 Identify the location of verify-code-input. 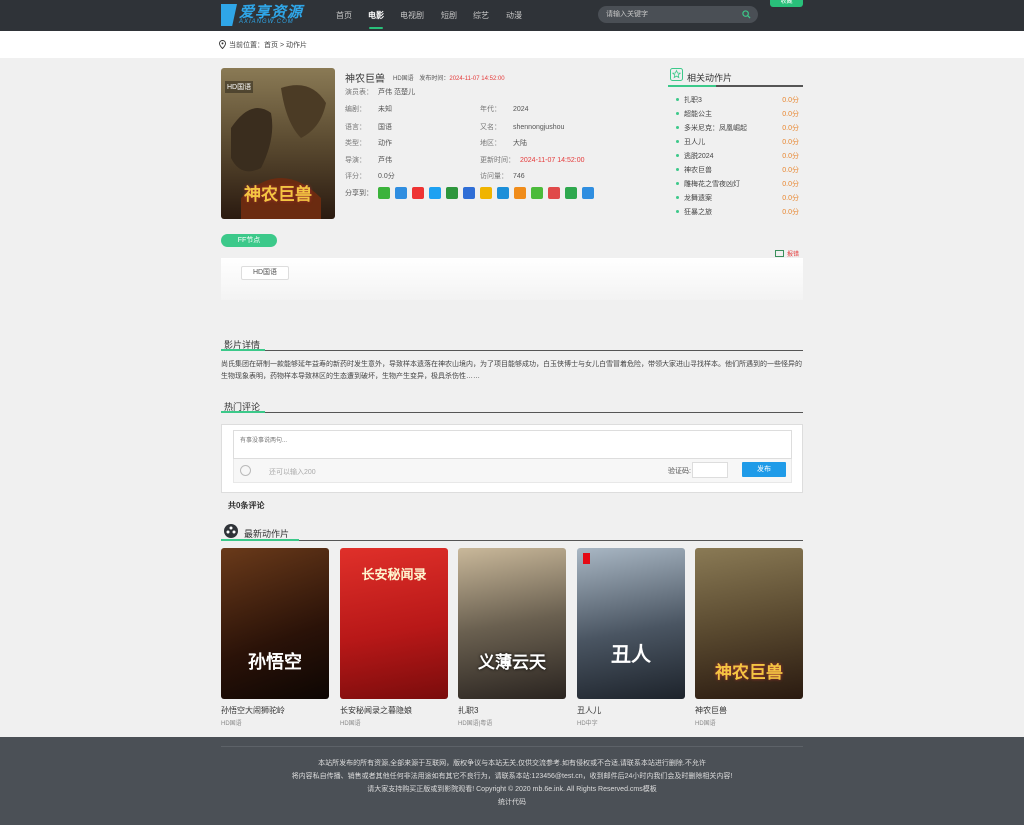
(710, 470).